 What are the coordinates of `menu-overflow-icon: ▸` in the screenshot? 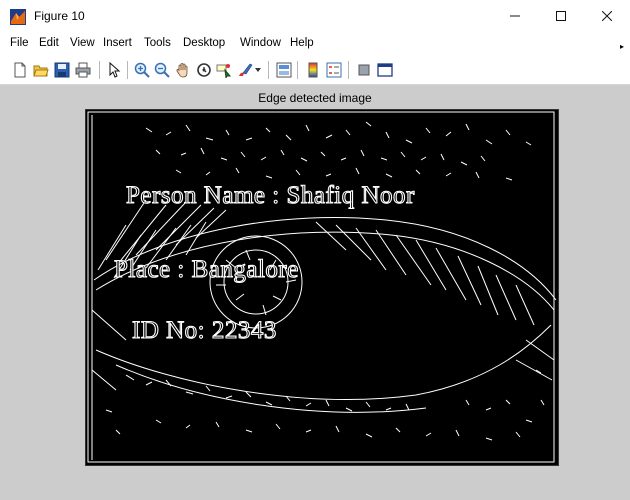 It's located at (622, 46).